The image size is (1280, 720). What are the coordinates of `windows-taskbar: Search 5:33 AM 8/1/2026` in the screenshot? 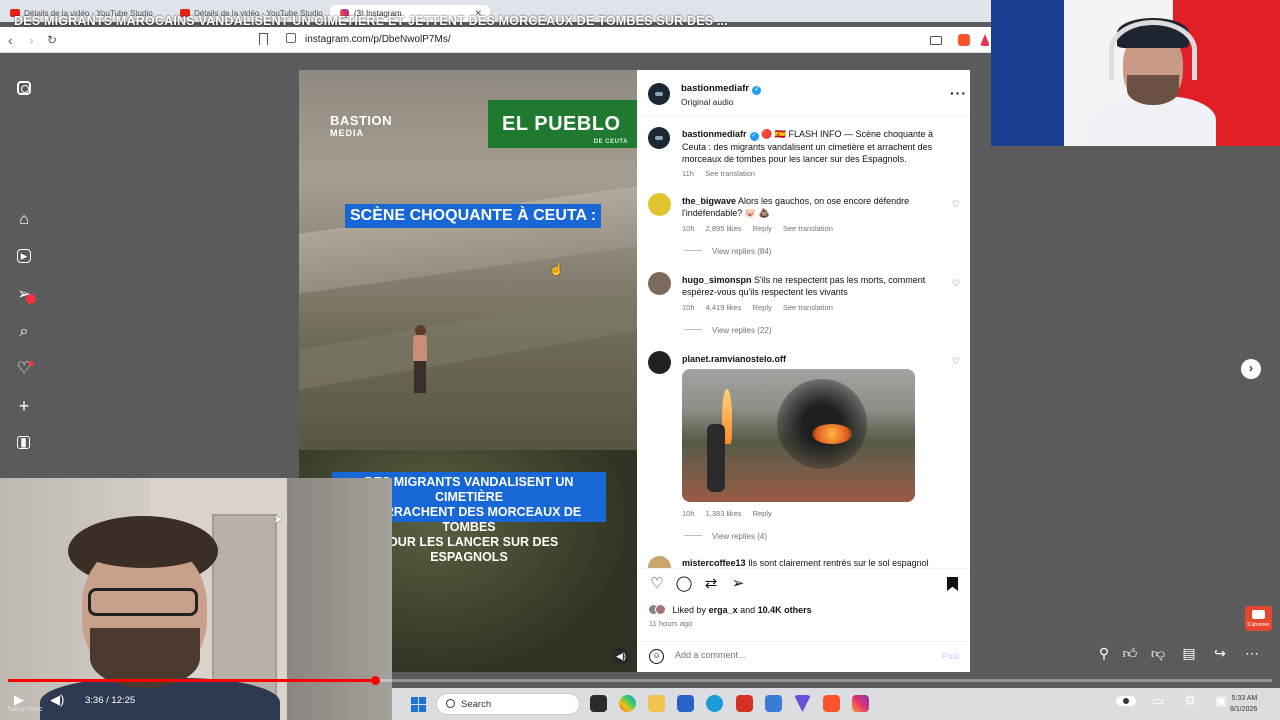 It's located at (836, 704).